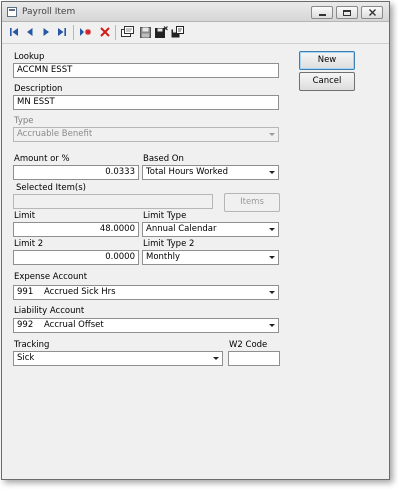 Image resolution: width=398 pixels, height=490 pixels. Describe the element at coordinates (163, 159) in the screenshot. I see `based-on-label: Based On` at that location.